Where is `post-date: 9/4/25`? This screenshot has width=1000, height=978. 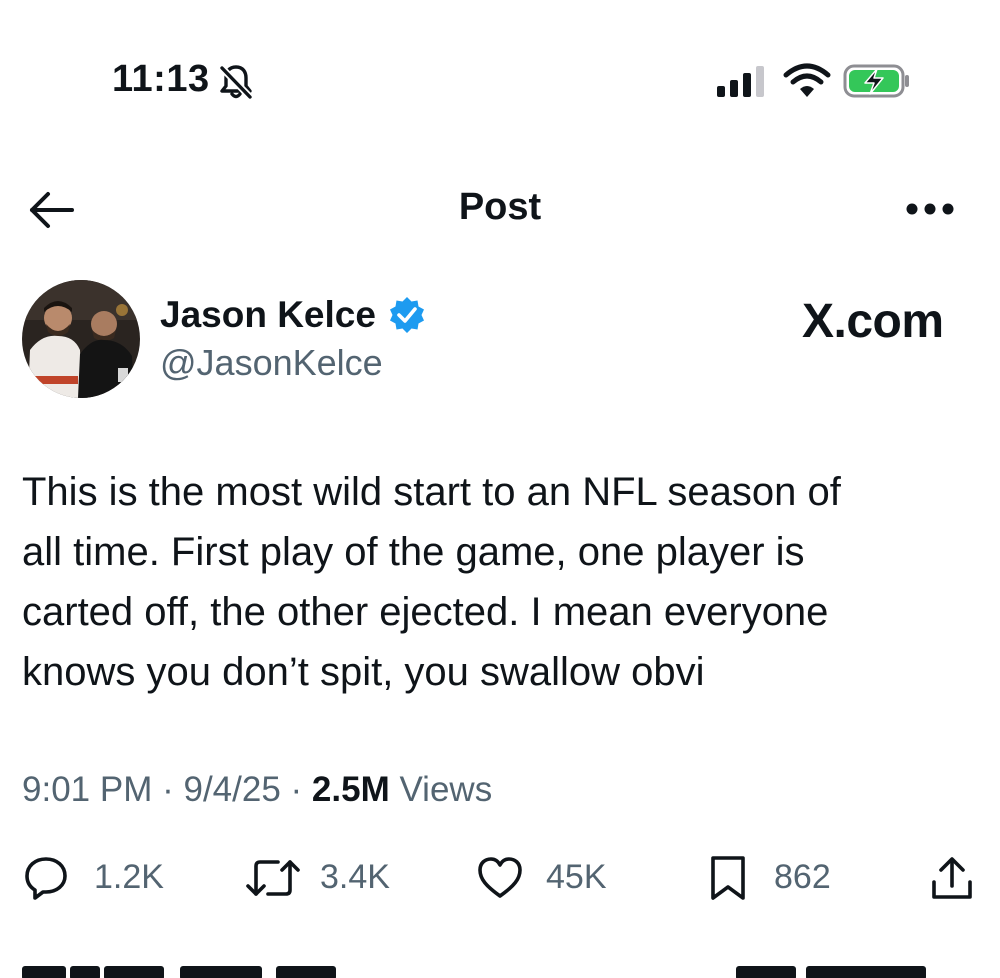 post-date: 9/4/25 is located at coordinates (231, 789).